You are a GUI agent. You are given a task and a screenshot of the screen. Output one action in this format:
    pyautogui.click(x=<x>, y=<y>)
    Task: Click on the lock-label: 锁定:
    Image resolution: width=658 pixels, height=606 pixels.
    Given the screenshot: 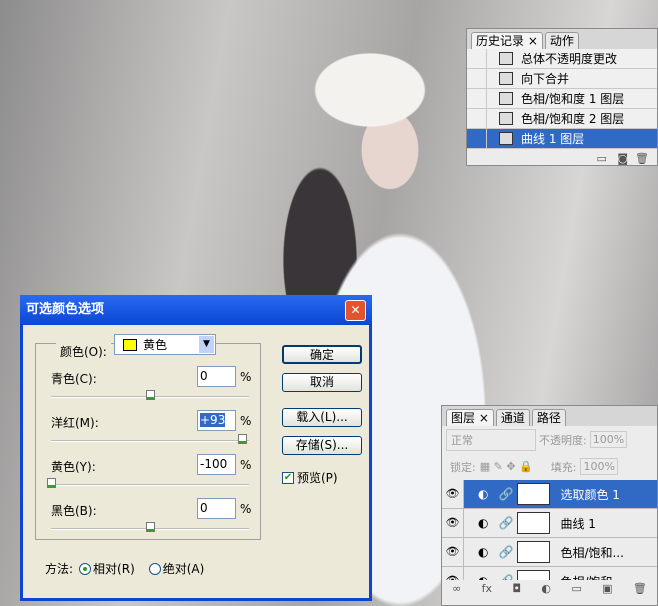 What is the action you would take?
    pyautogui.click(x=463, y=467)
    